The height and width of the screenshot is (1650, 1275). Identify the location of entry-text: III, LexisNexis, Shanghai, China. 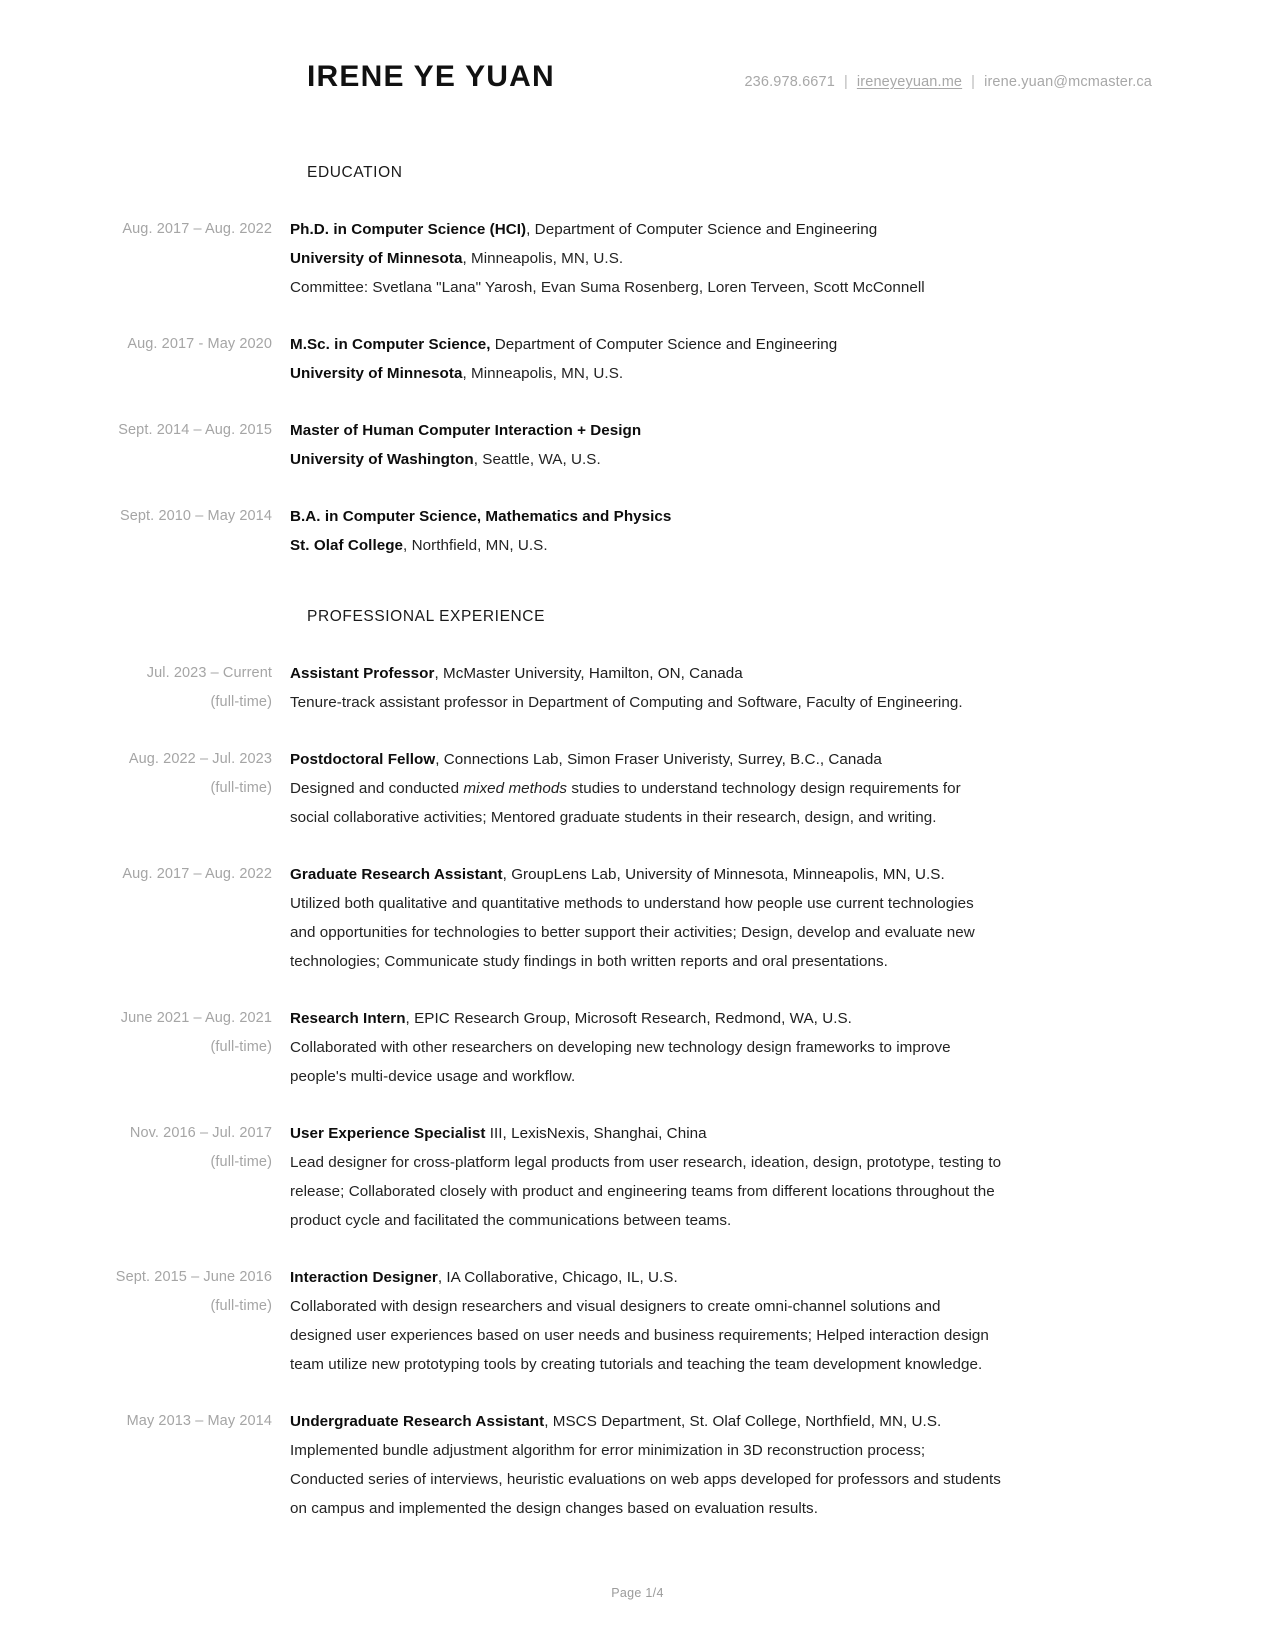
(596, 1133).